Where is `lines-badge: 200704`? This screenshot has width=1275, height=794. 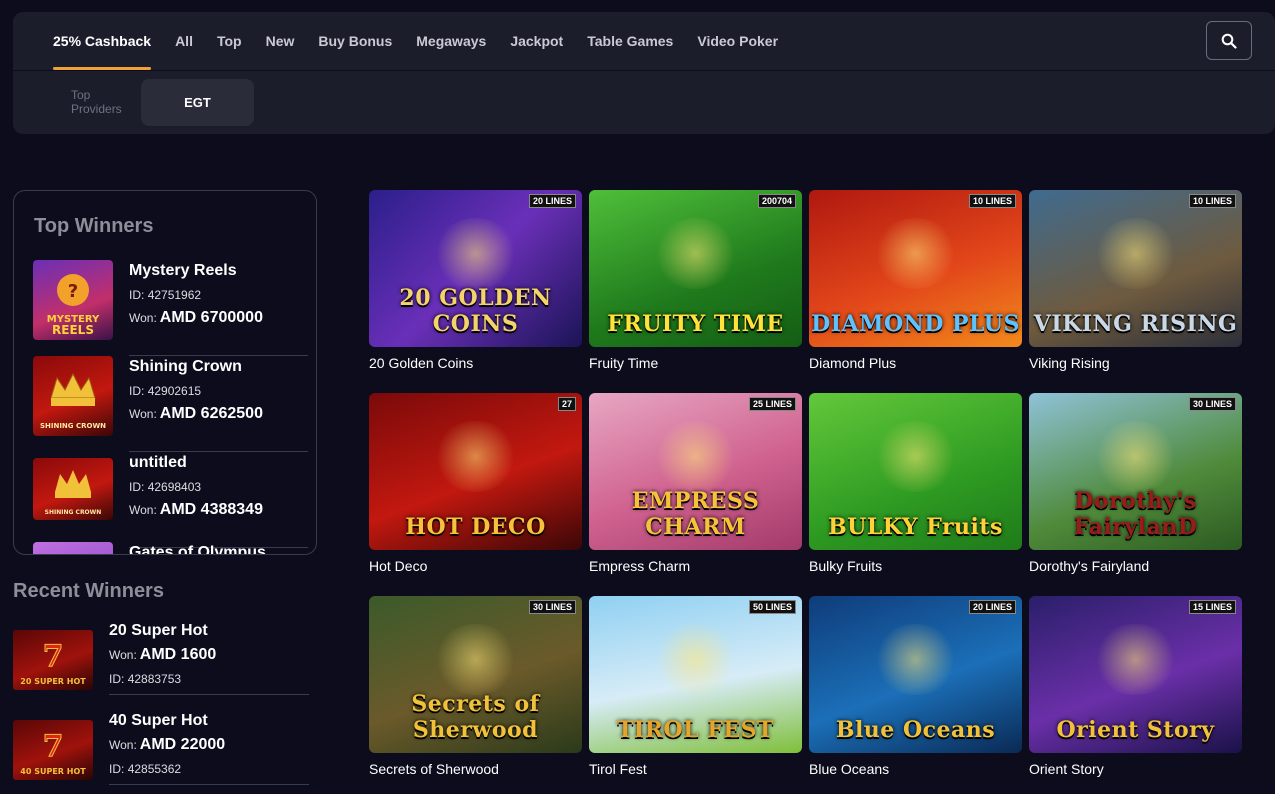
lines-badge: 200704 is located at coordinates (776, 201).